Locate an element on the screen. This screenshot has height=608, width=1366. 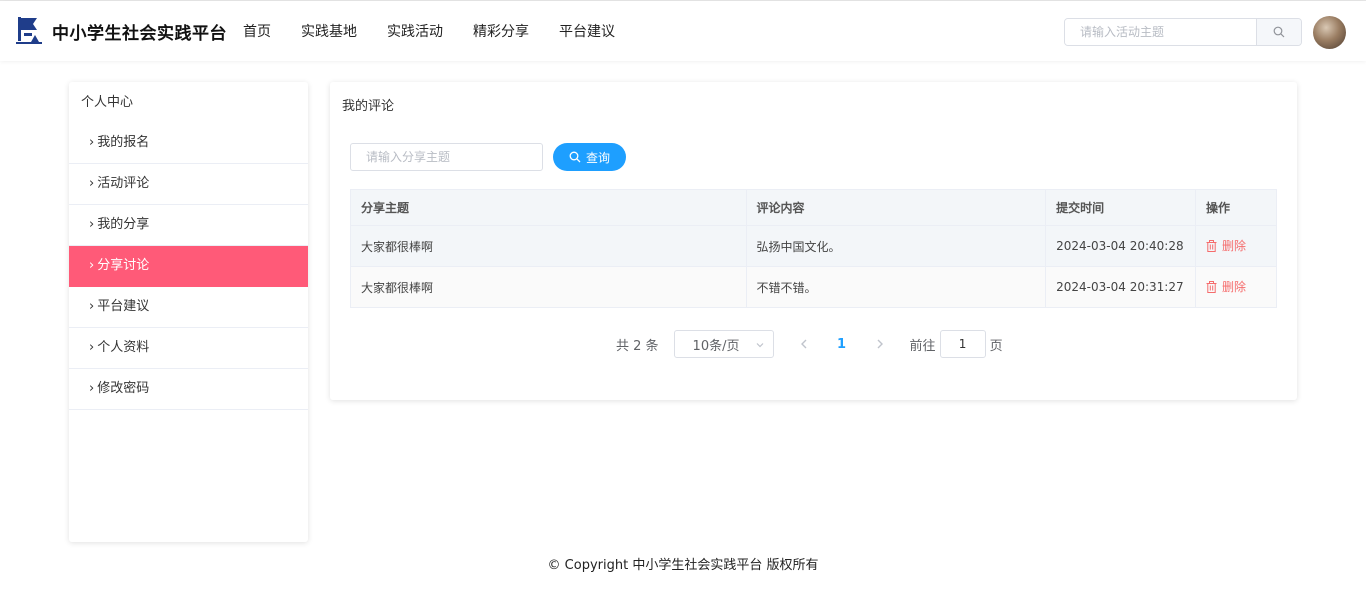
pagination: 共 2 条 10条/页 1 前往 页 is located at coordinates (809, 344).